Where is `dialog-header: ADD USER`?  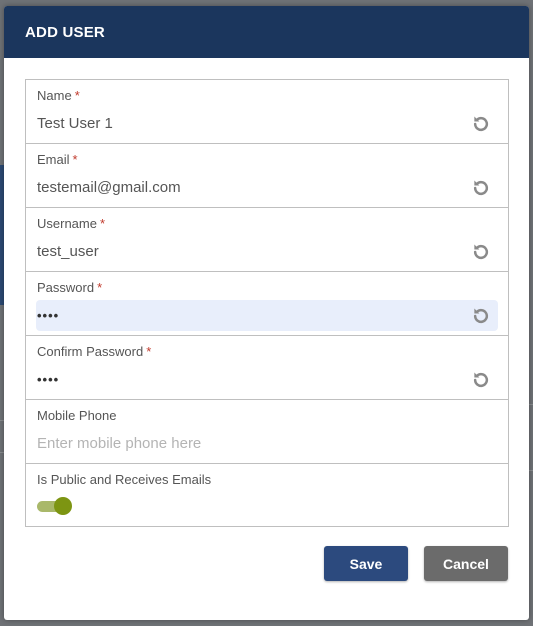
dialog-header: ADD USER is located at coordinates (266, 32).